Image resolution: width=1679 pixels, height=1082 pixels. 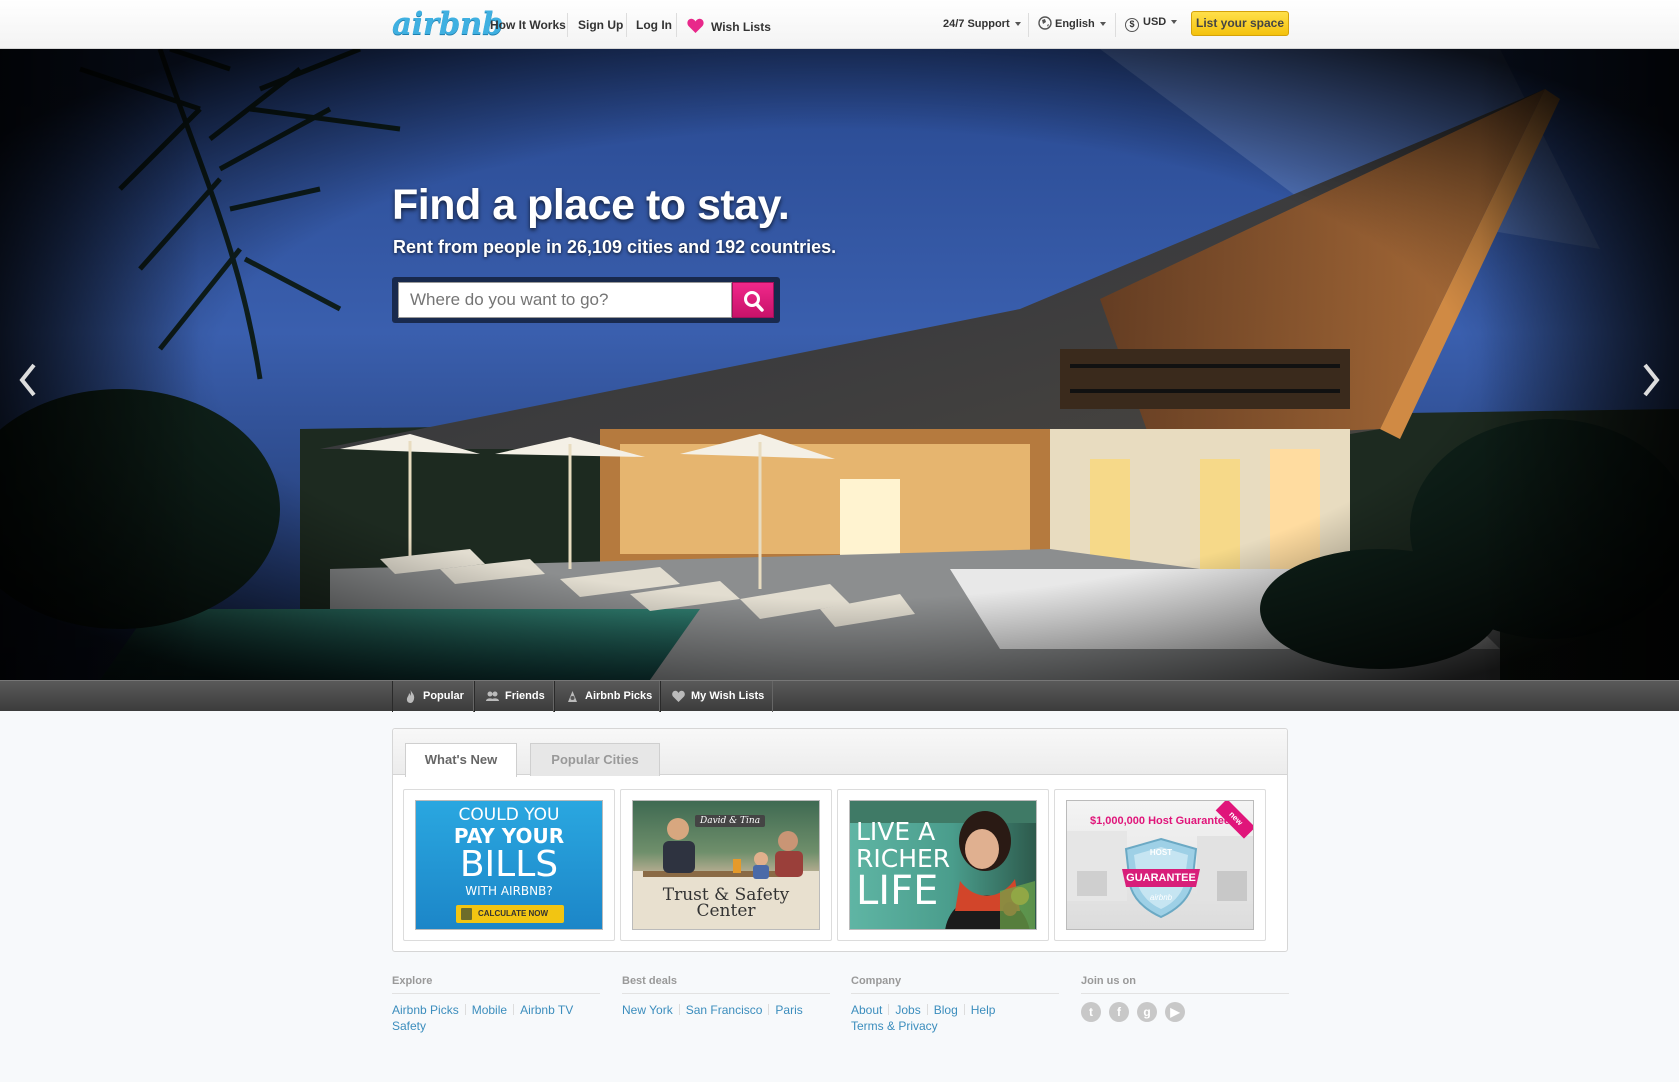 What do you see at coordinates (897, 891) in the screenshot?
I see `promo-line: LIFE` at bounding box center [897, 891].